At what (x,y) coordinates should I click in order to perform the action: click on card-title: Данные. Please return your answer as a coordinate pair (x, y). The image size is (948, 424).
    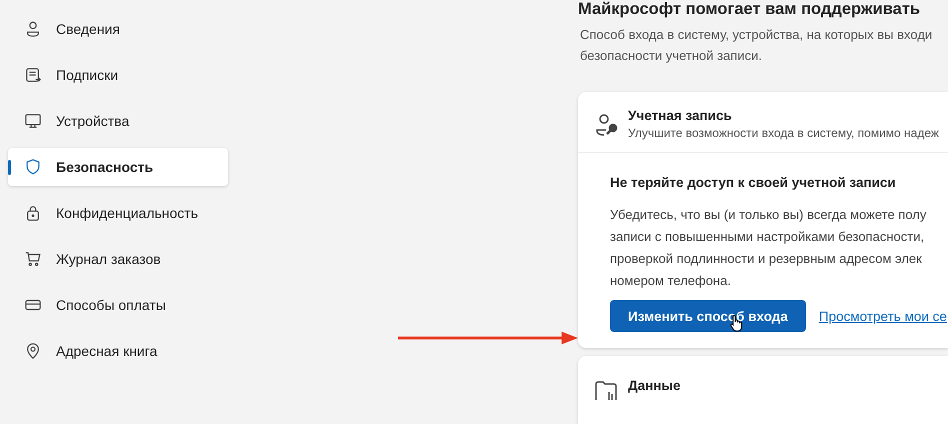
    Looking at the image, I should click on (654, 385).